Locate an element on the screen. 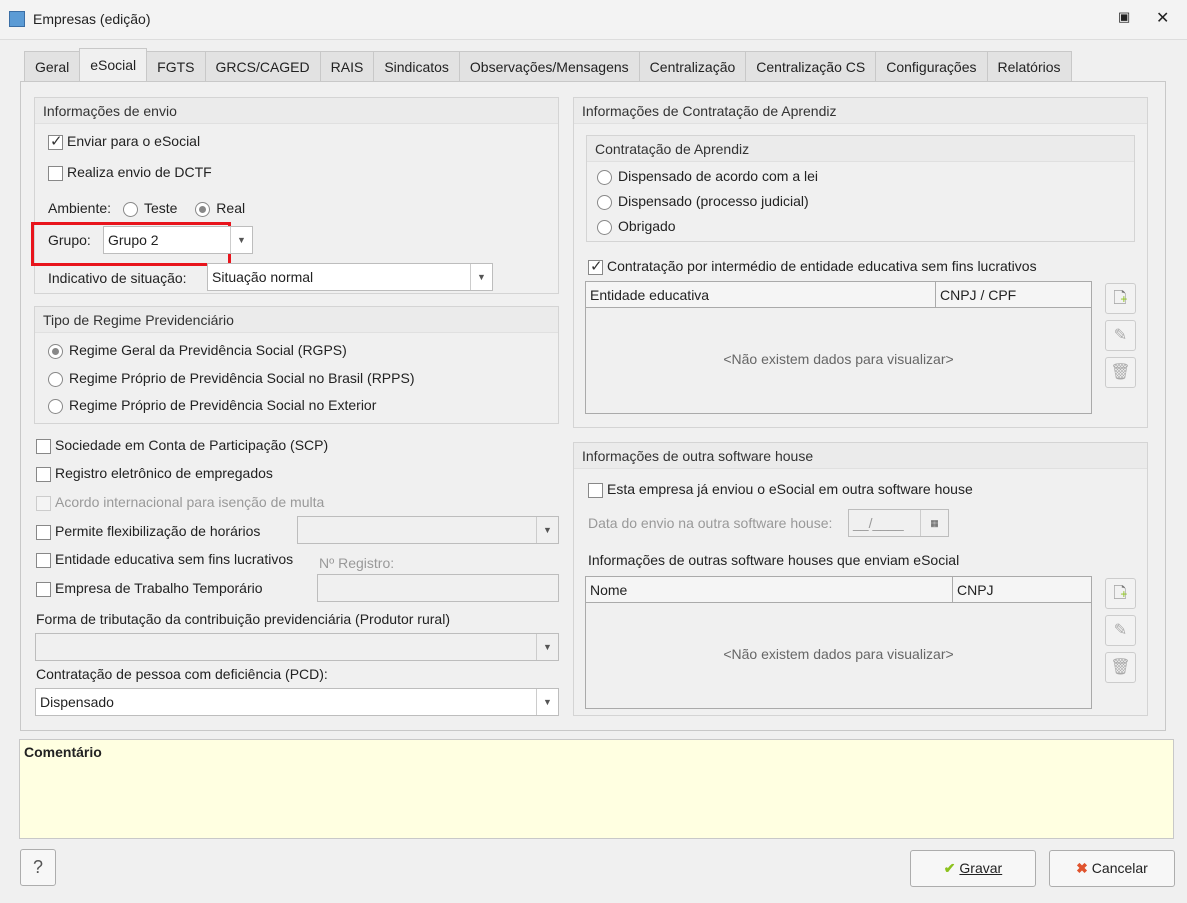 This screenshot has height=903, width=1187. tributacao-select: ▼ is located at coordinates (297, 647).